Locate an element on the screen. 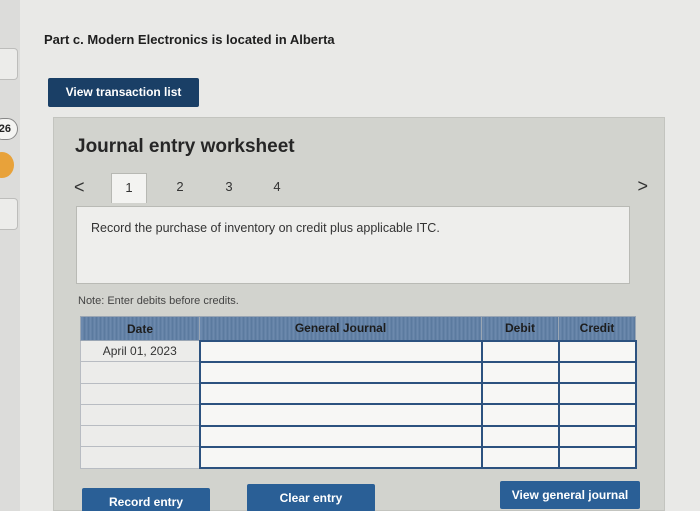 This screenshot has width=700, height=511. record-entry-button: Record entry is located at coordinates (146, 499).